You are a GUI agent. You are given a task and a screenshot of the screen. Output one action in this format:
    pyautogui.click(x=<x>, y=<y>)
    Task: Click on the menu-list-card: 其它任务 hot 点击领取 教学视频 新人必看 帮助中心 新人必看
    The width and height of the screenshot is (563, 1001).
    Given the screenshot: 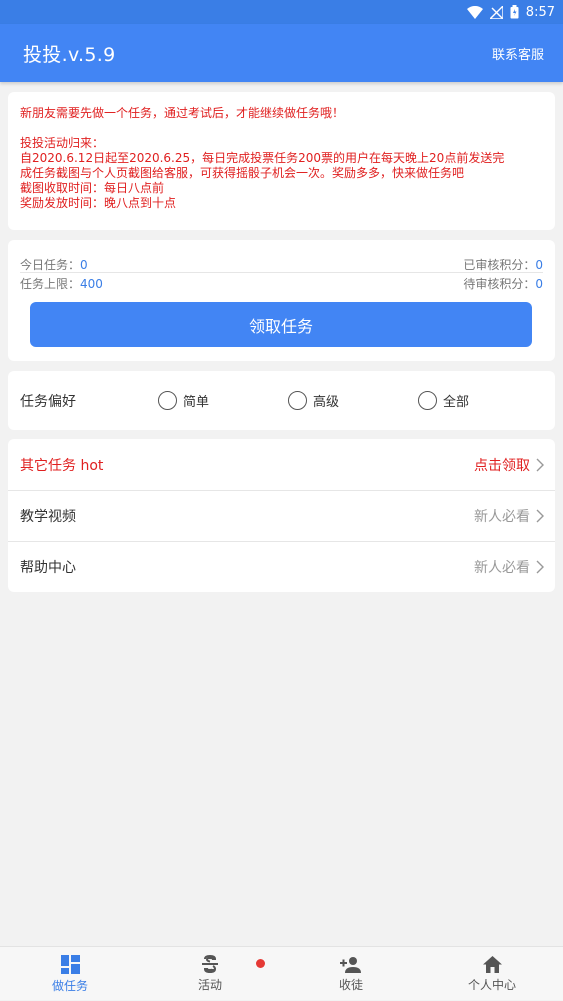 What is the action you would take?
    pyautogui.click(x=281, y=515)
    